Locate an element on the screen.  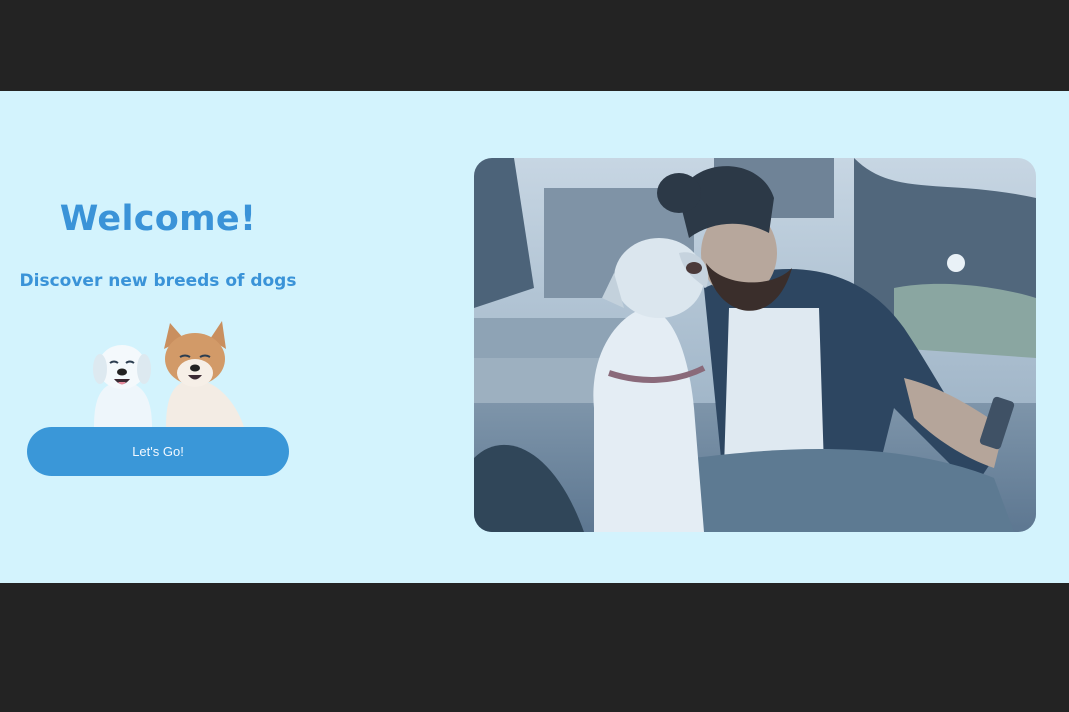
shiba-dog is located at coordinates (204, 374).